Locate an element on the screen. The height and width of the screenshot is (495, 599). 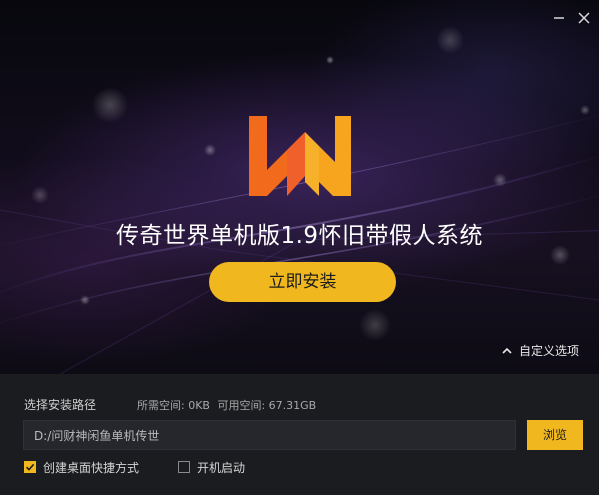
minimize-icon is located at coordinates (559, 18).